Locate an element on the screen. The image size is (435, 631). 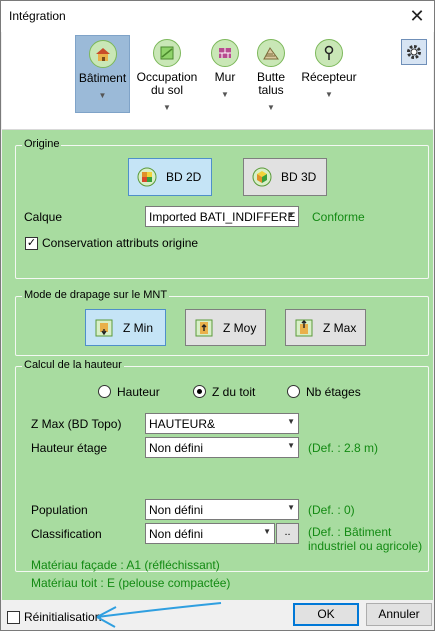
wall-icon is located at coordinates (225, 53).